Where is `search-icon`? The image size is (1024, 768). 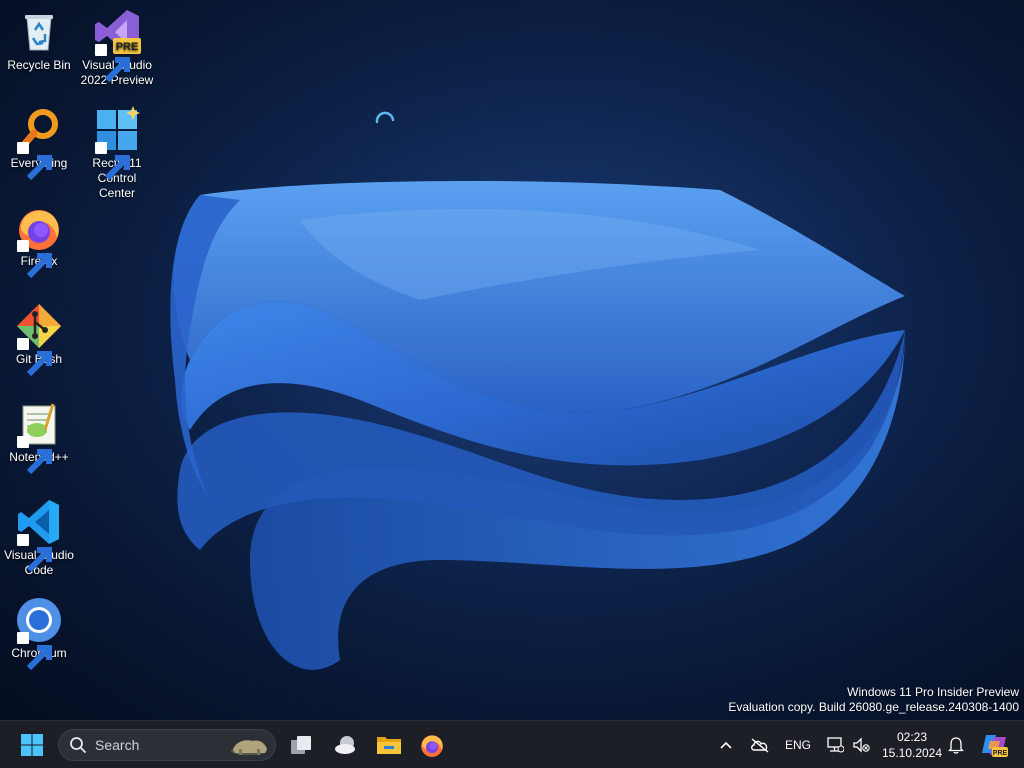 search-icon is located at coordinates (78, 745).